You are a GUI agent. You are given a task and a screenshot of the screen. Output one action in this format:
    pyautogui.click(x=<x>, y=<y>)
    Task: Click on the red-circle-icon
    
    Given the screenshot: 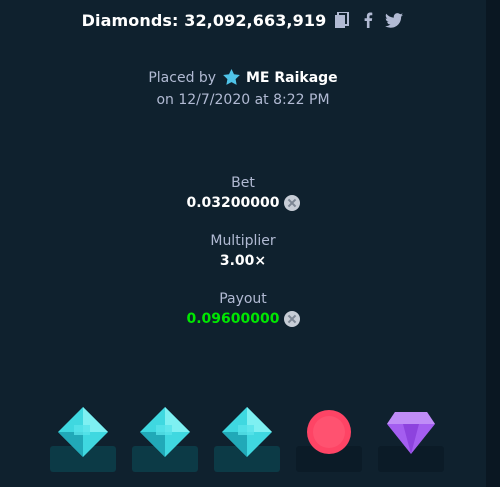 What is the action you would take?
    pyautogui.click(x=329, y=432)
    